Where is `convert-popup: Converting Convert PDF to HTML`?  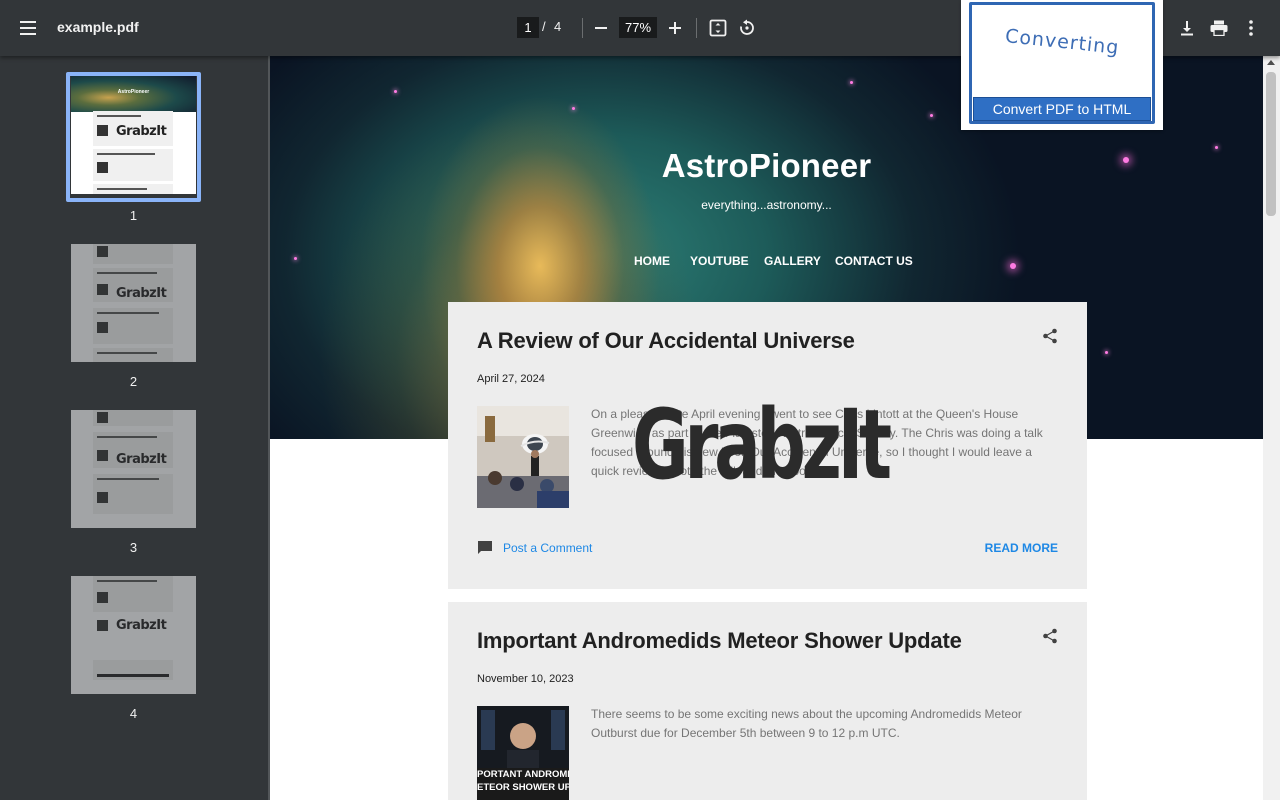
convert-popup: Converting Convert PDF to HTML is located at coordinates (1062, 65).